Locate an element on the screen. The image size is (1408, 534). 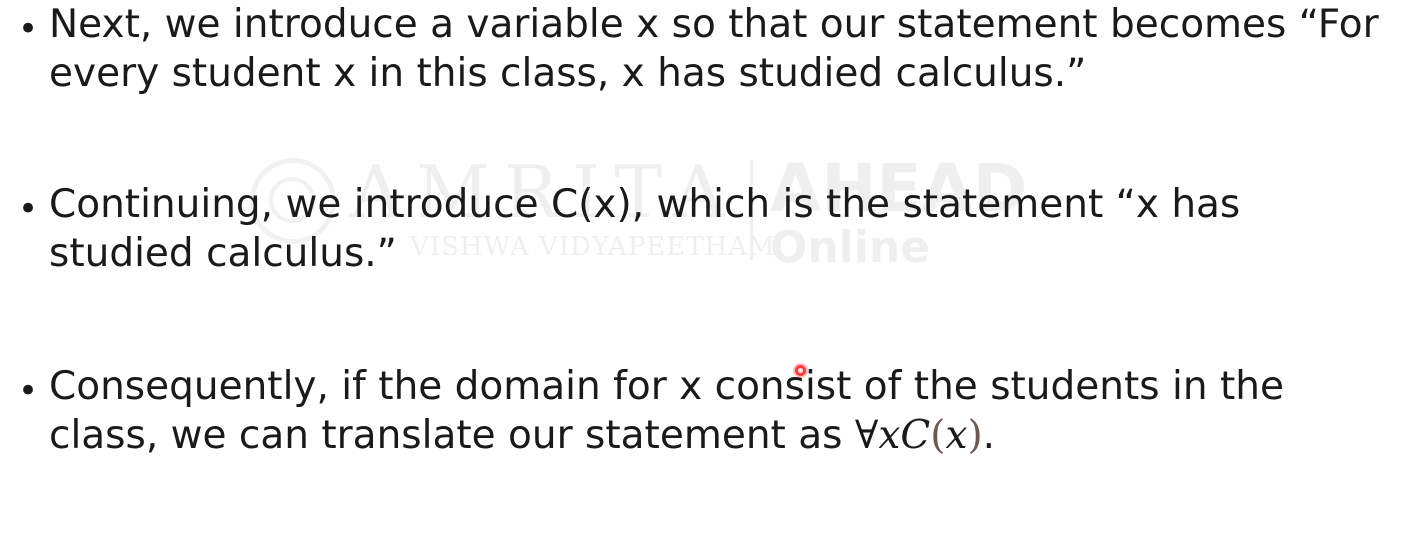
math-close-paren: ) is located at coordinates (975, 435).